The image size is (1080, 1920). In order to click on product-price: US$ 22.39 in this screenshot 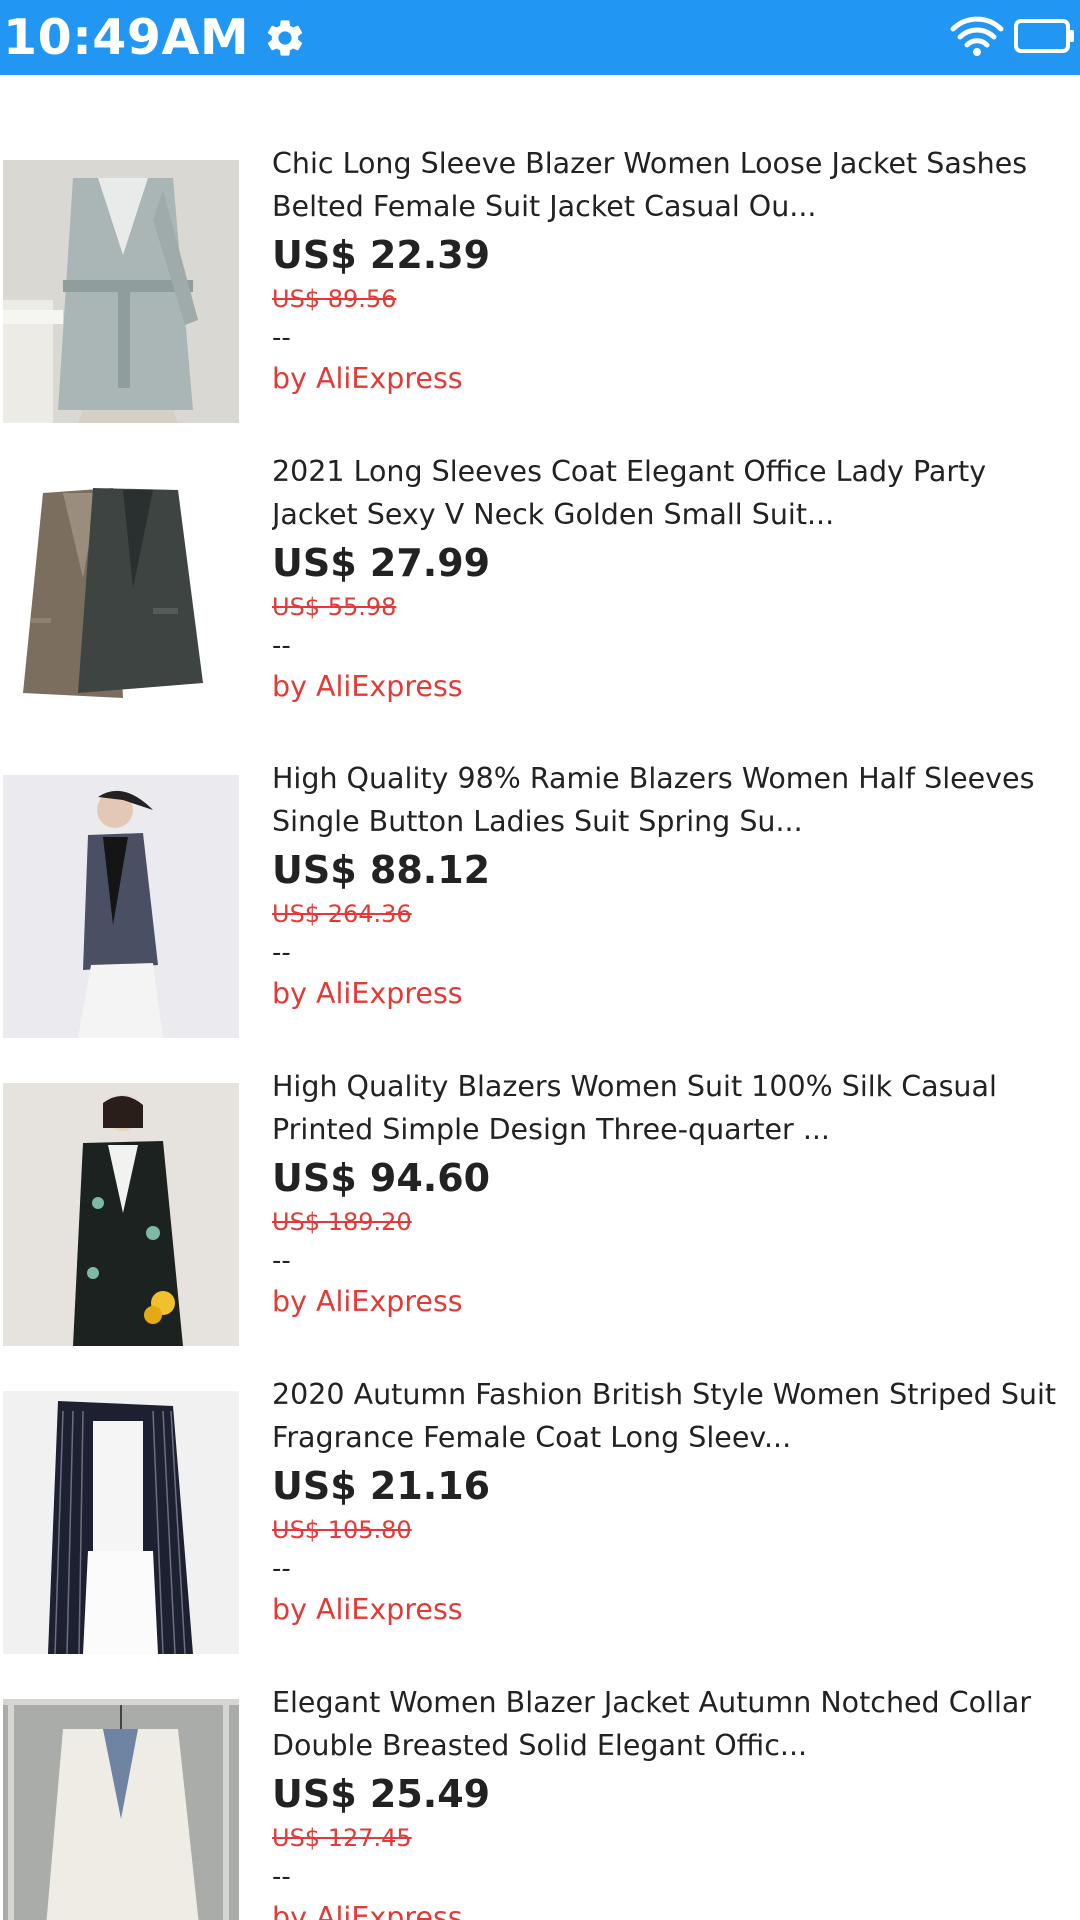, I will do `click(381, 255)`.